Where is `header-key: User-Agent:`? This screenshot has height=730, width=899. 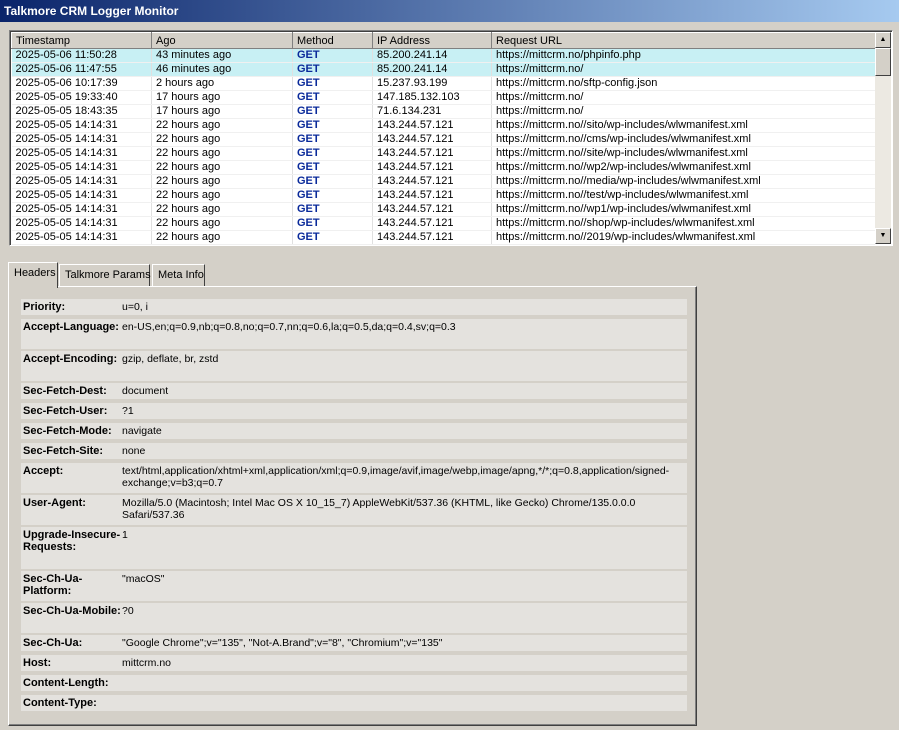 header-key: User-Agent: is located at coordinates (54, 503).